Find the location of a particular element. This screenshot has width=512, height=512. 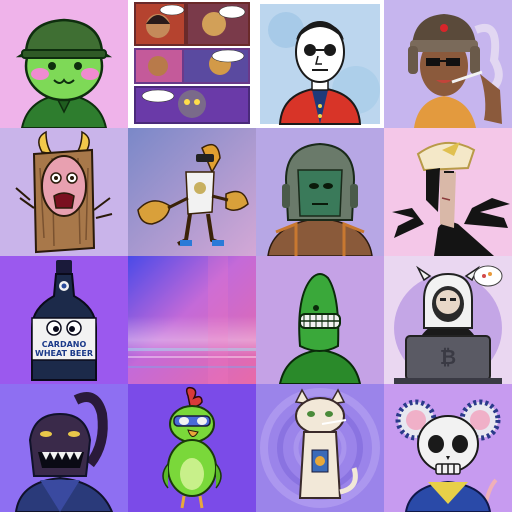

wooden-demon-image is located at coordinates (64, 192).